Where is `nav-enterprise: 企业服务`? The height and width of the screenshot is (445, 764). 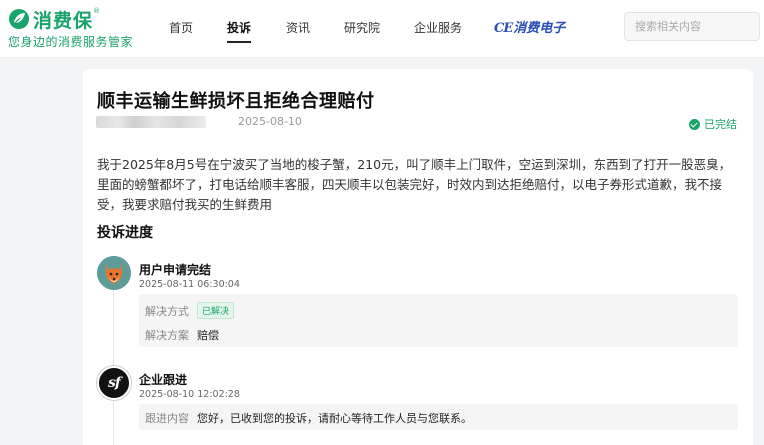
nav-enterprise: 企业服务 is located at coordinates (438, 27).